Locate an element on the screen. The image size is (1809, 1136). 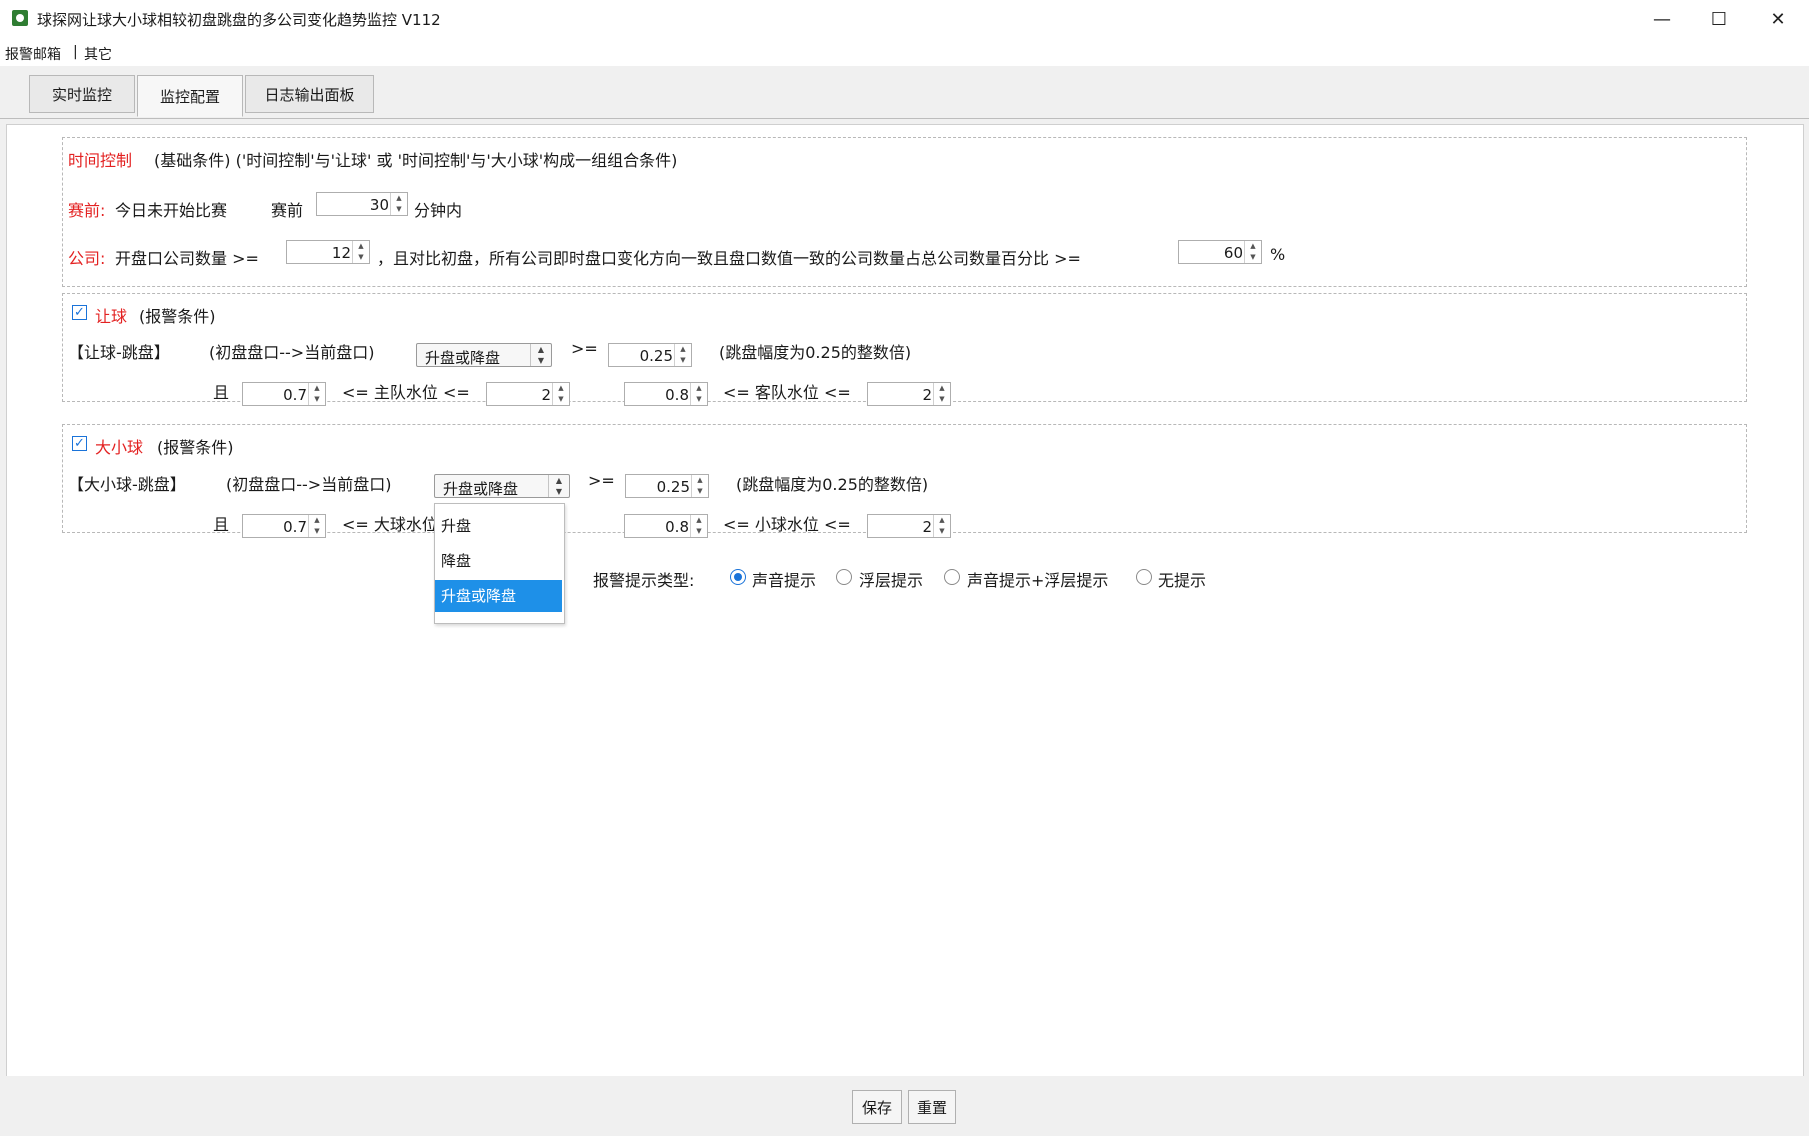
handicap-checkbox: ✓ is located at coordinates (79, 312).